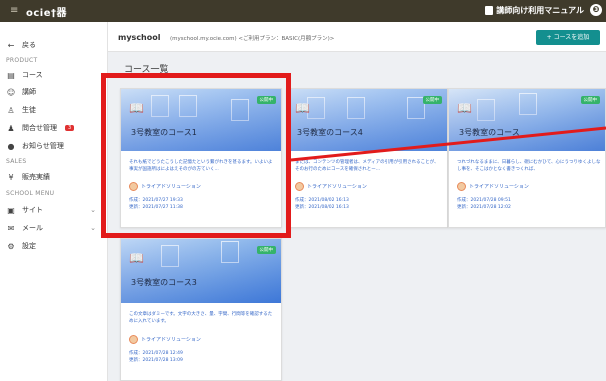  I want to click on annotation-arrow, so click(448, 144).